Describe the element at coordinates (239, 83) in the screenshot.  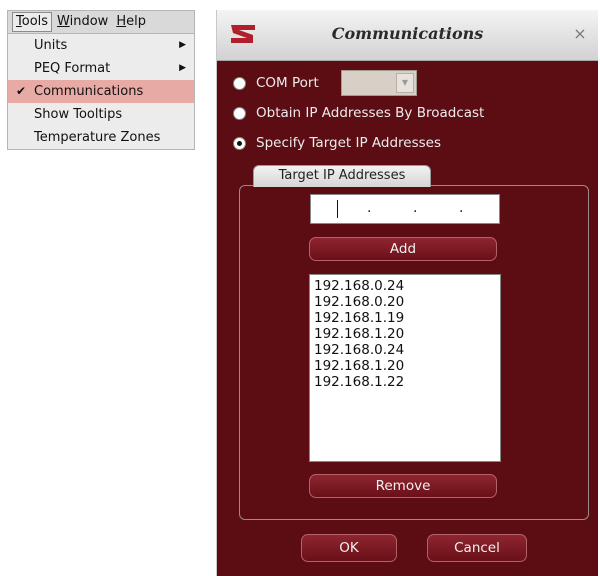
I see `com-port-radio` at that location.